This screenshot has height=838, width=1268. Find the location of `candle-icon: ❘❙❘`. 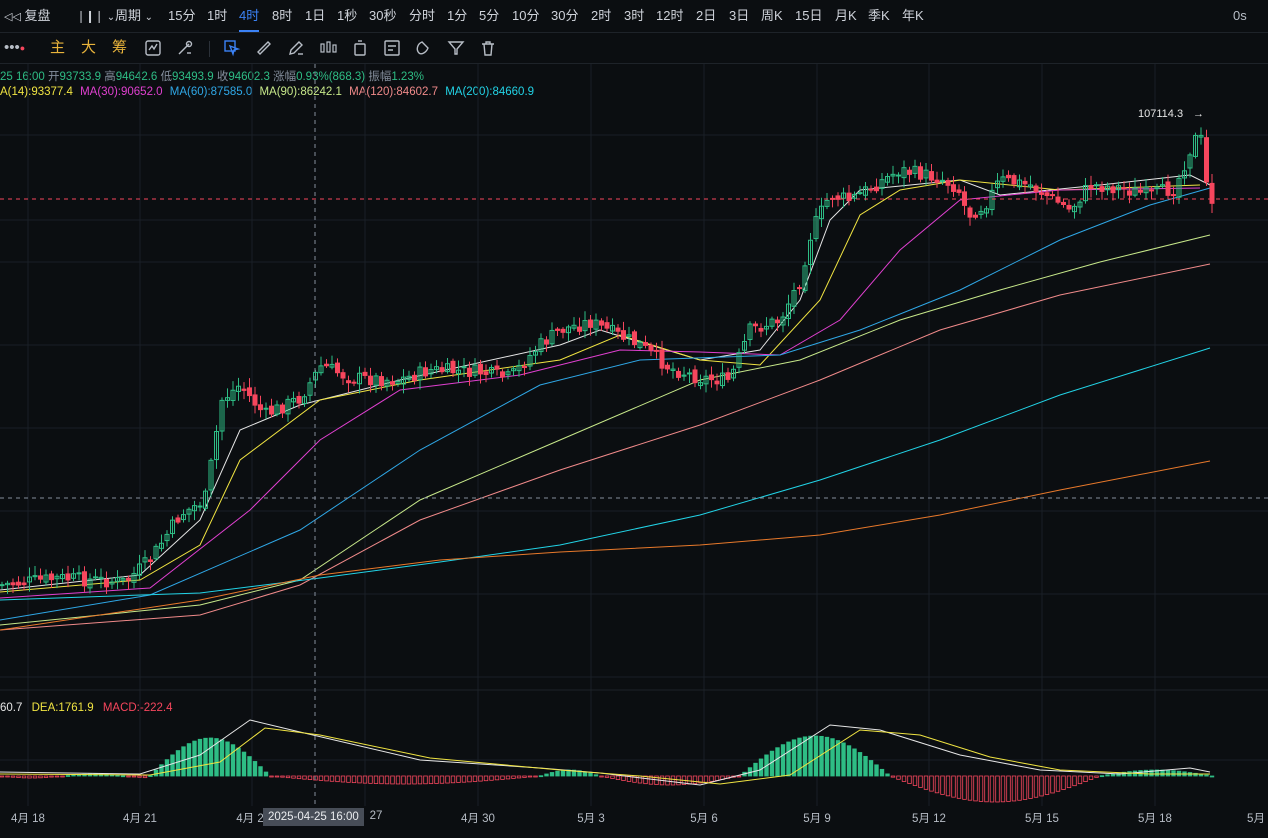

candle-icon: ❘❙❘ is located at coordinates (90, 16).